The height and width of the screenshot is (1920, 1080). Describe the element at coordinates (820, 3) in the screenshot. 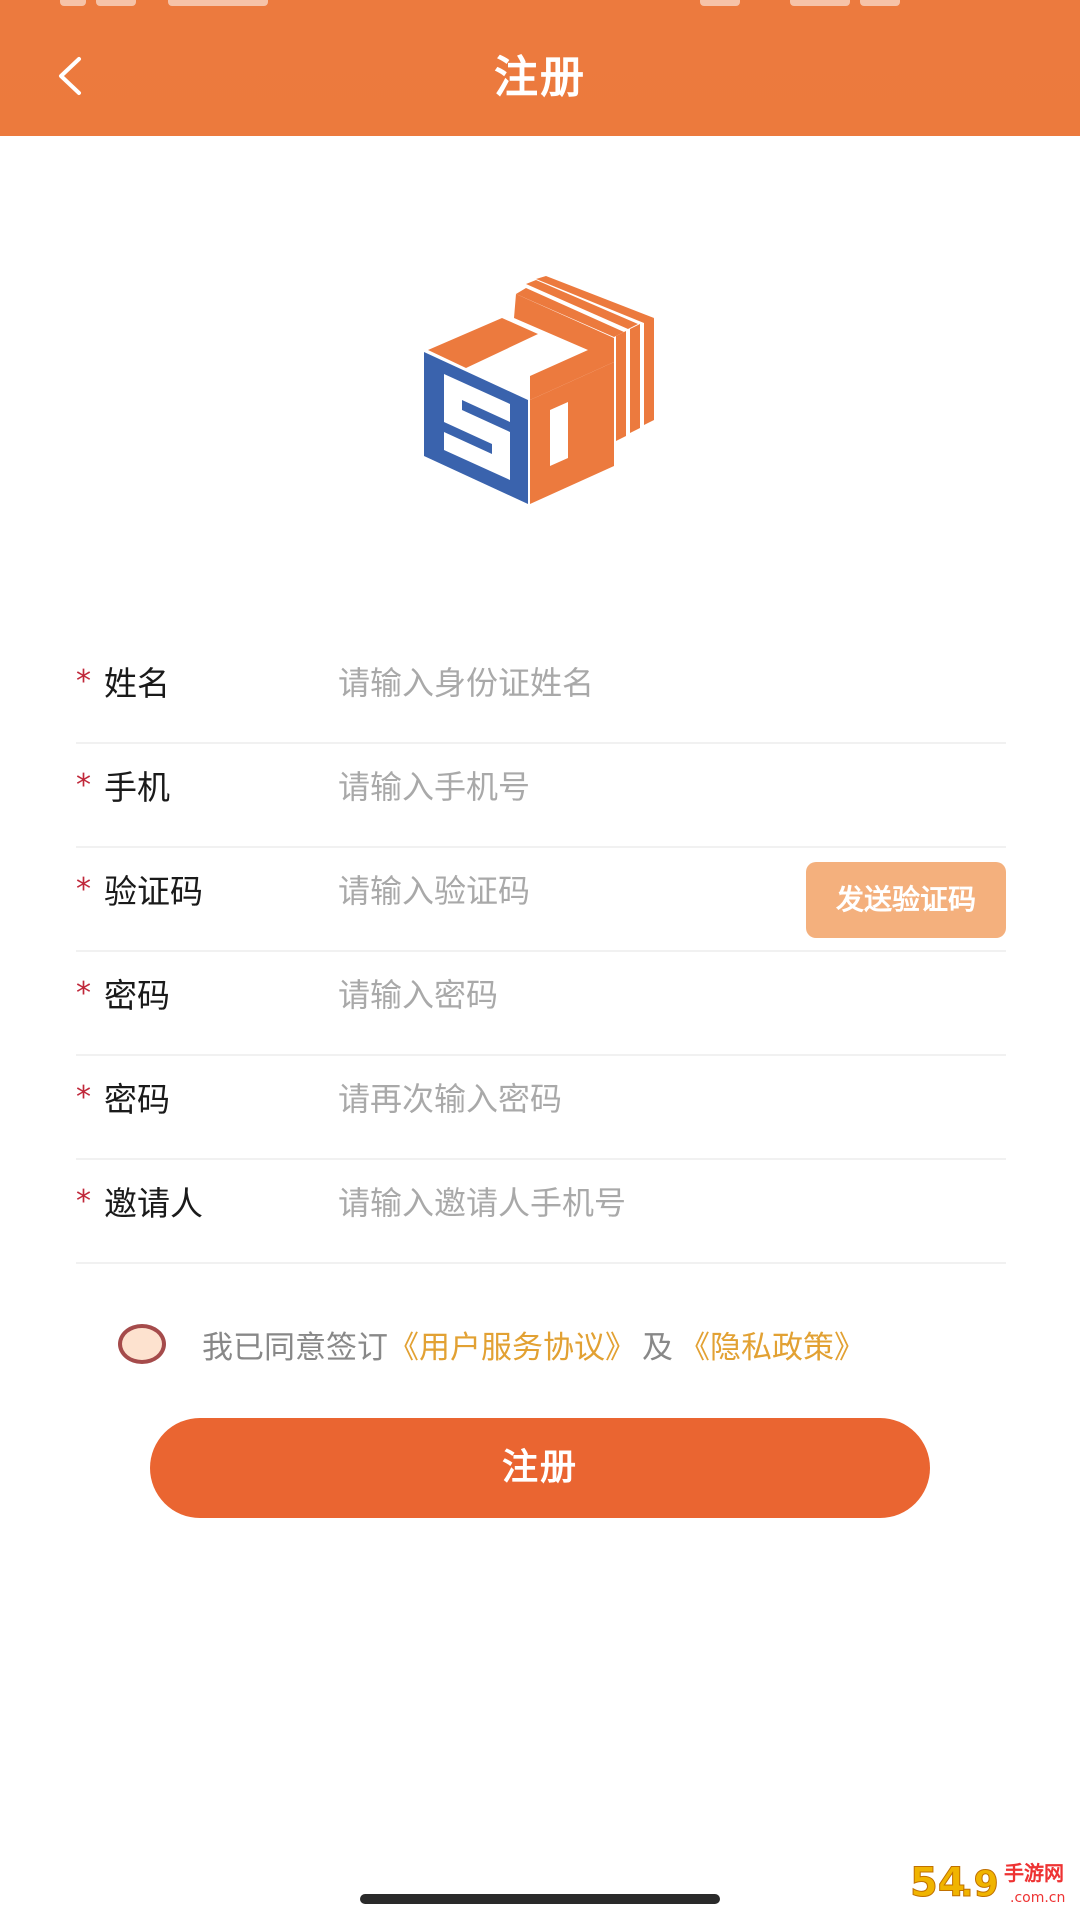

I see `wifi-icon` at that location.